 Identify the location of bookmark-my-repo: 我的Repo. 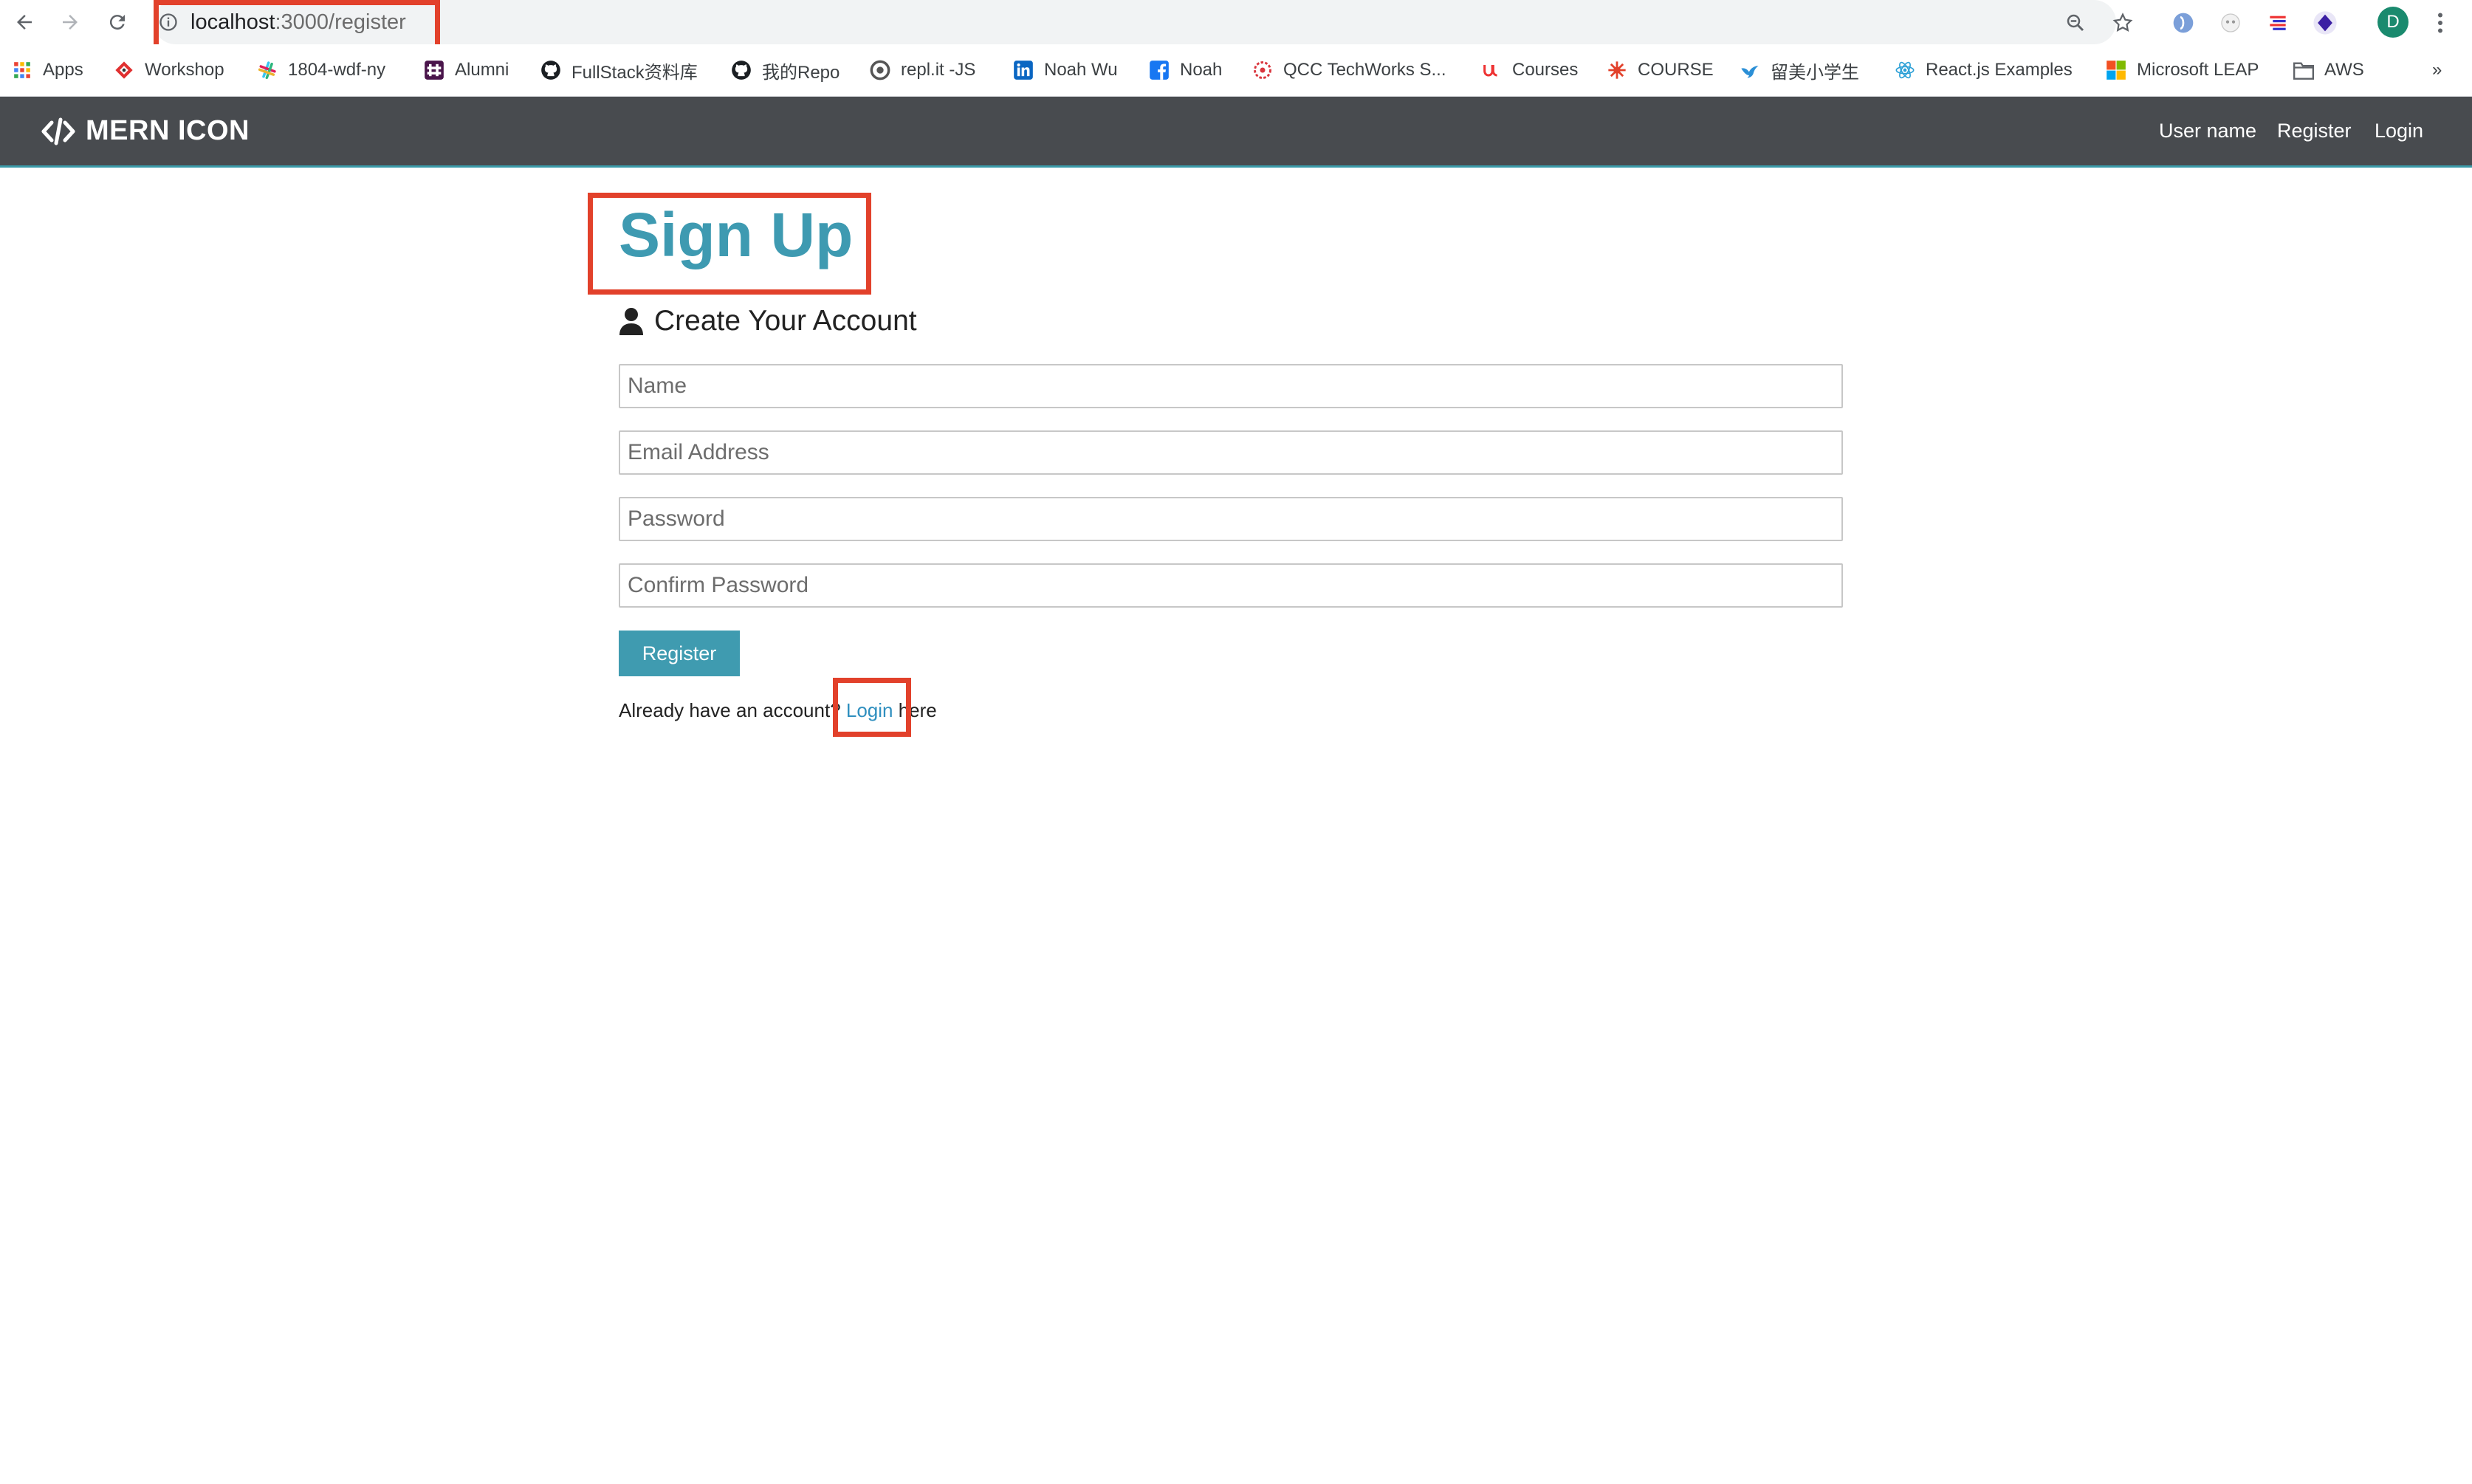
(785, 70).